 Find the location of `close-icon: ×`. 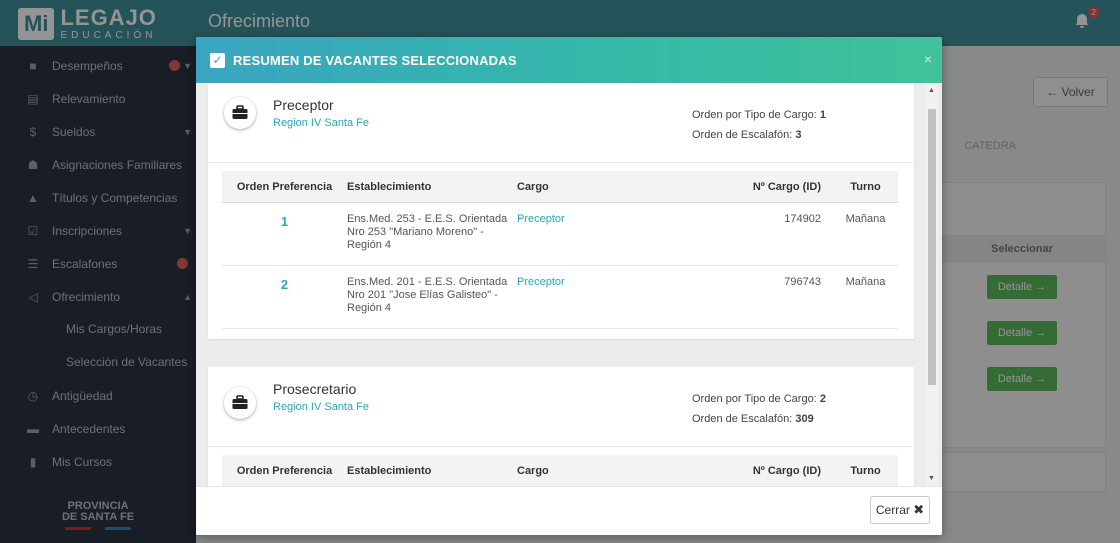

close-icon: × is located at coordinates (928, 59).